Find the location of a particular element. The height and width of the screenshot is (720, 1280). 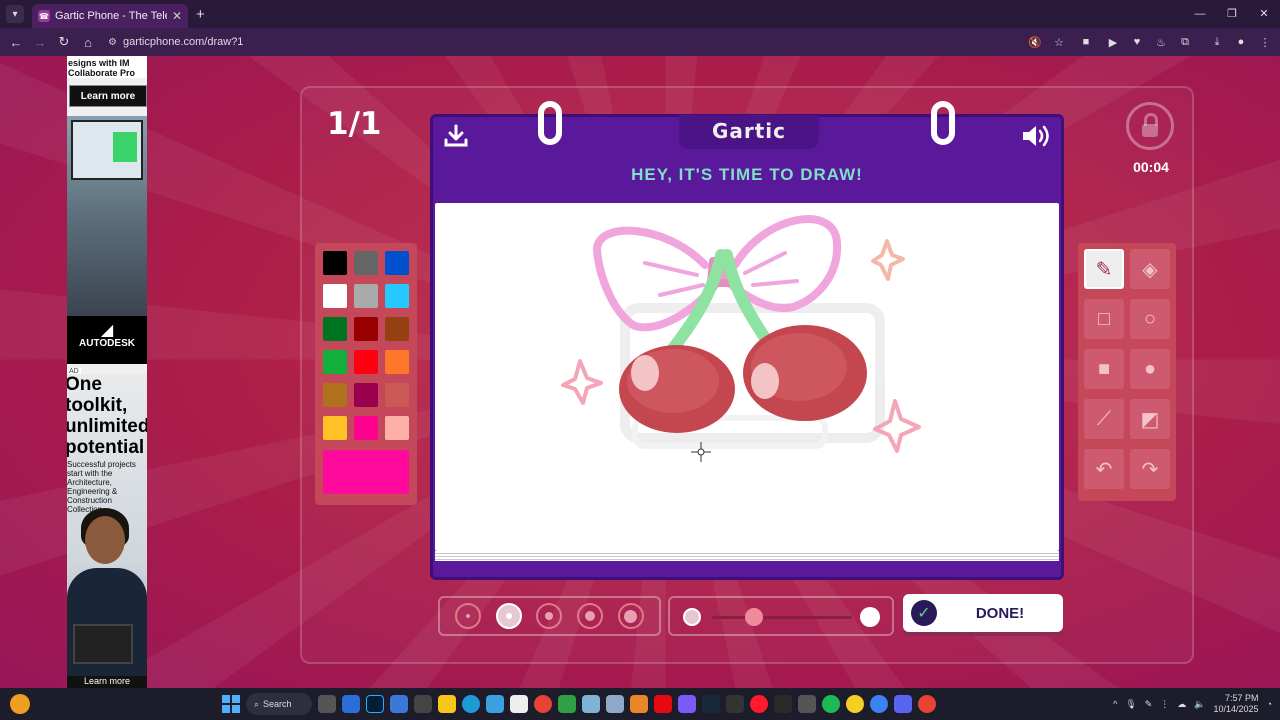

tray-overflow-icon: ^ is located at coordinates (1115, 704).